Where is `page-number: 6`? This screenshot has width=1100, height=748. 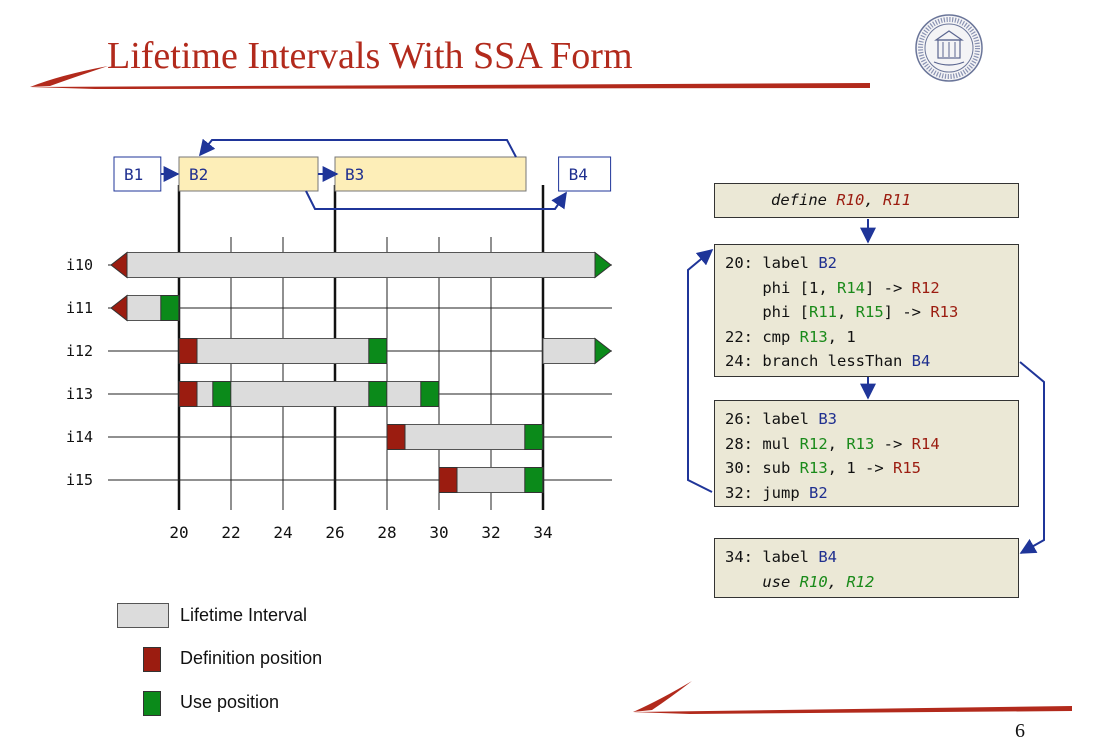 page-number: 6 is located at coordinates (1020, 731).